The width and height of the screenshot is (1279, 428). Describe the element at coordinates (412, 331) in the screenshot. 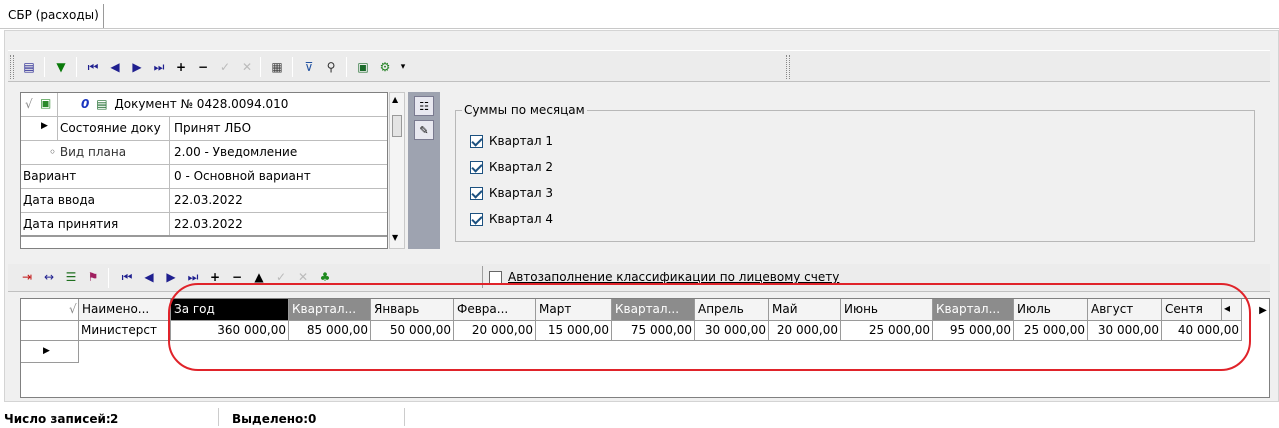

I see `cell-january: 50 000,00` at that location.